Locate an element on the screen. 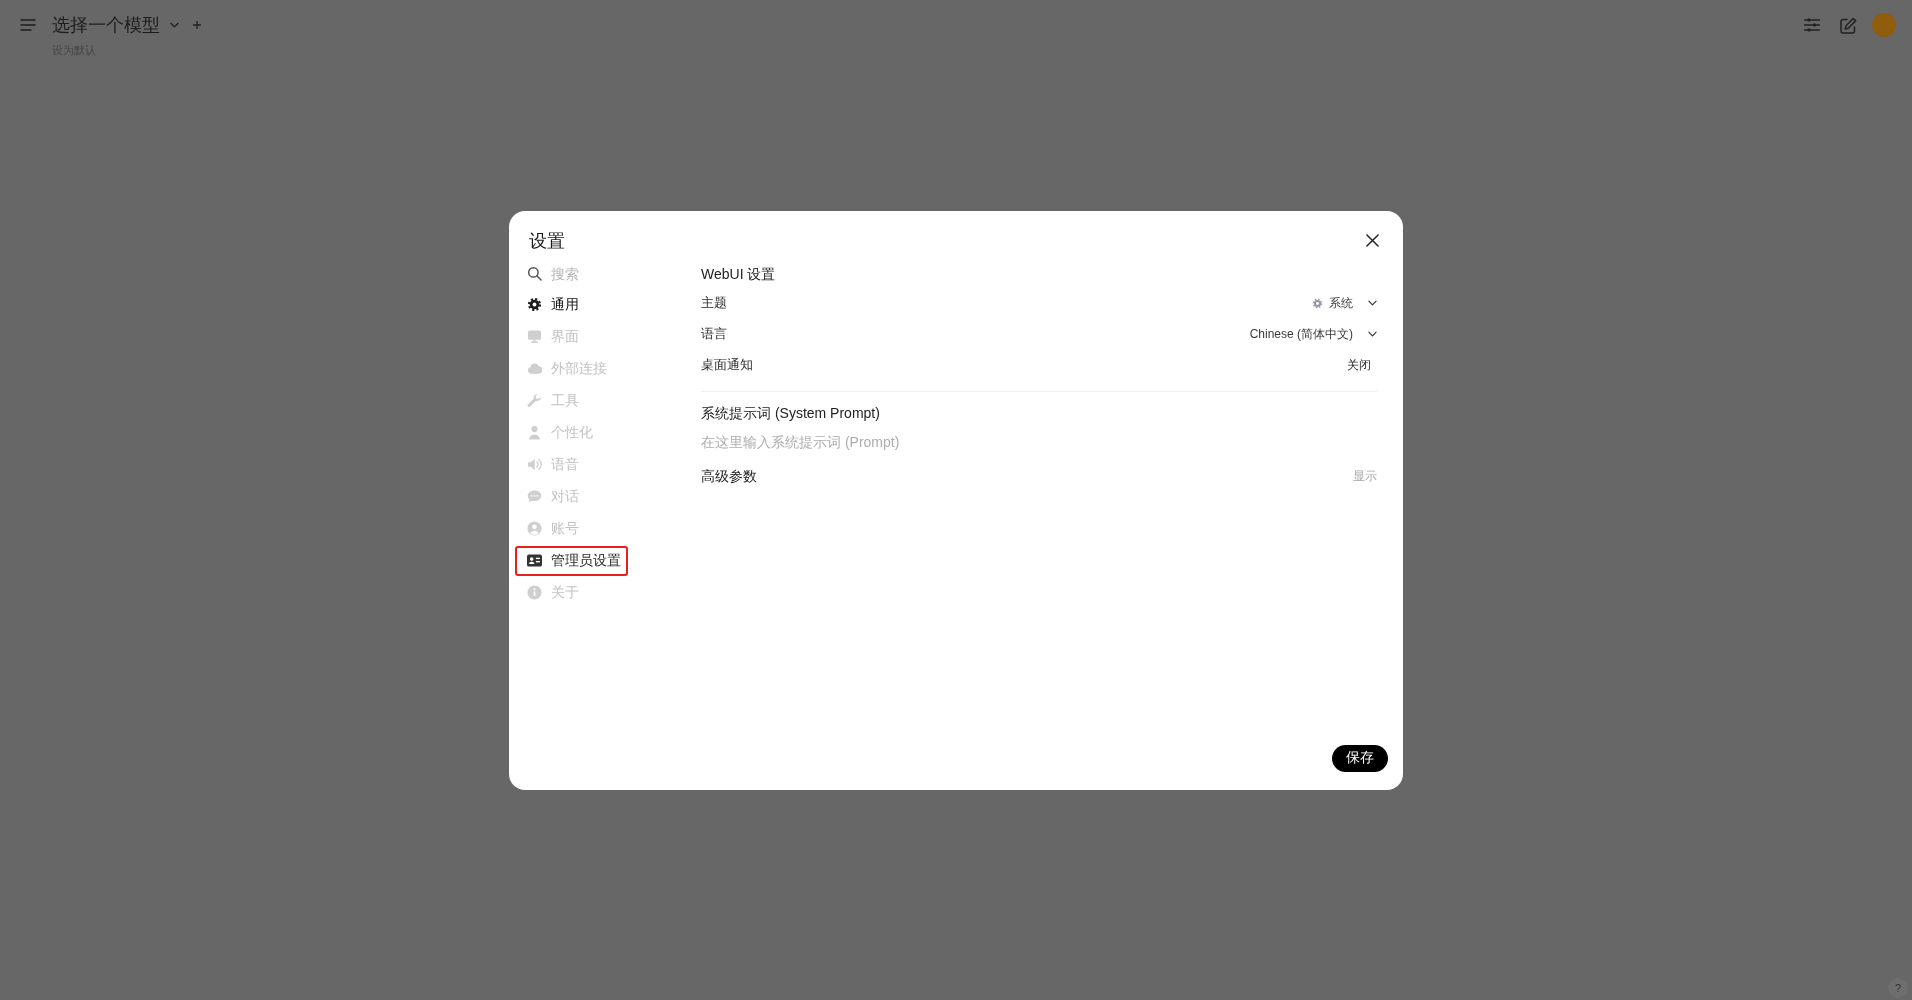 Image resolution: width=1912 pixels, height=1000 pixels. id-card-icon is located at coordinates (534, 560).